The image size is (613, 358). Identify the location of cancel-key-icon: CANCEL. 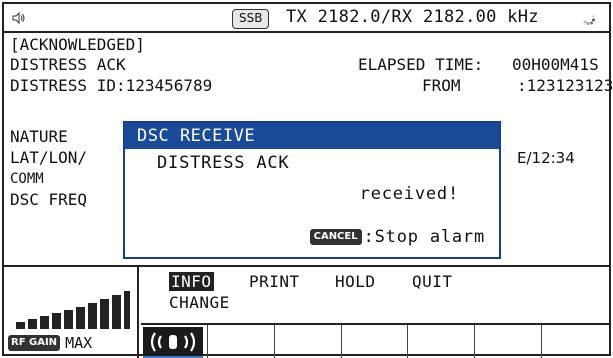
(335, 237).